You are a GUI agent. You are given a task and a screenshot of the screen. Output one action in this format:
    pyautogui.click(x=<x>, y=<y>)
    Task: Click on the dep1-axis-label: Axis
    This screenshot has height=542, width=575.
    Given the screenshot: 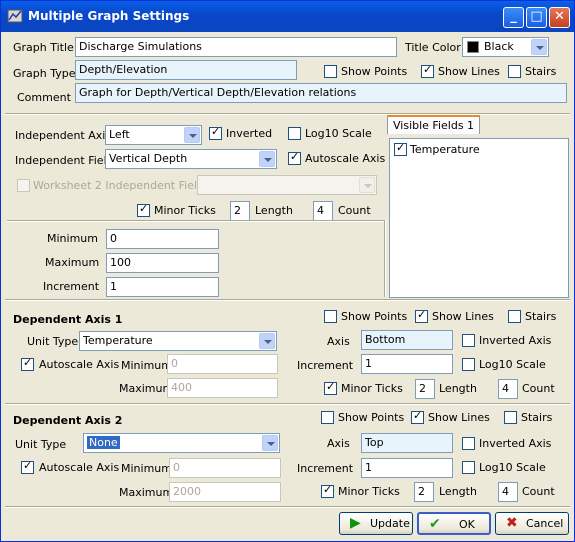 What is the action you would take?
    pyautogui.click(x=338, y=341)
    